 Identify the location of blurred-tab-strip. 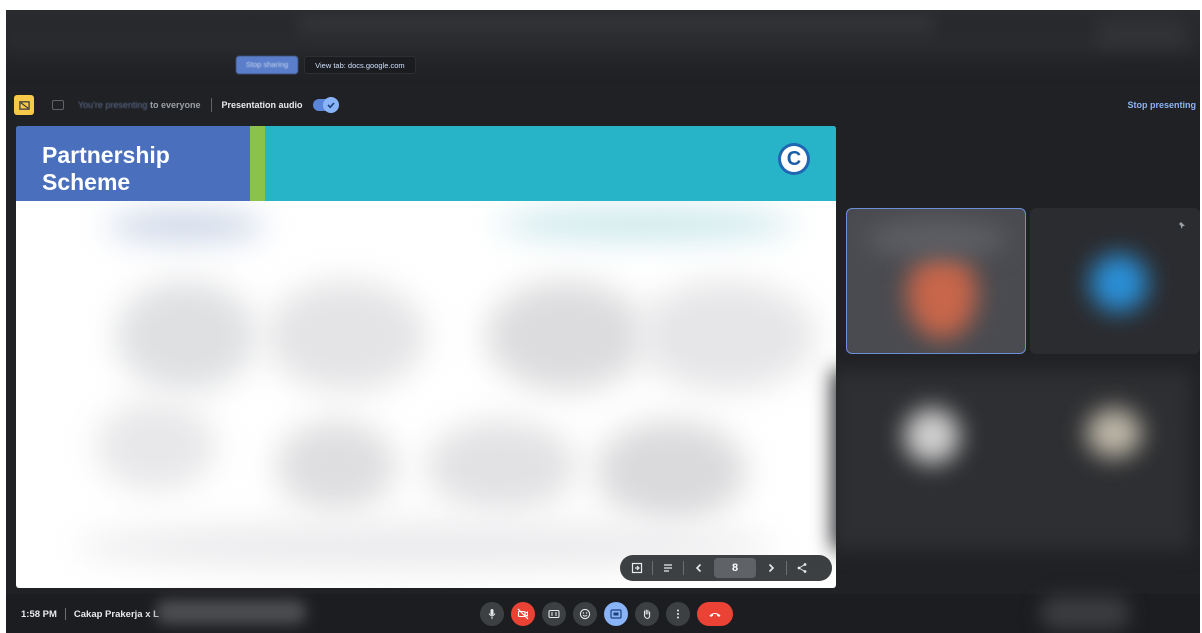
(616, 24).